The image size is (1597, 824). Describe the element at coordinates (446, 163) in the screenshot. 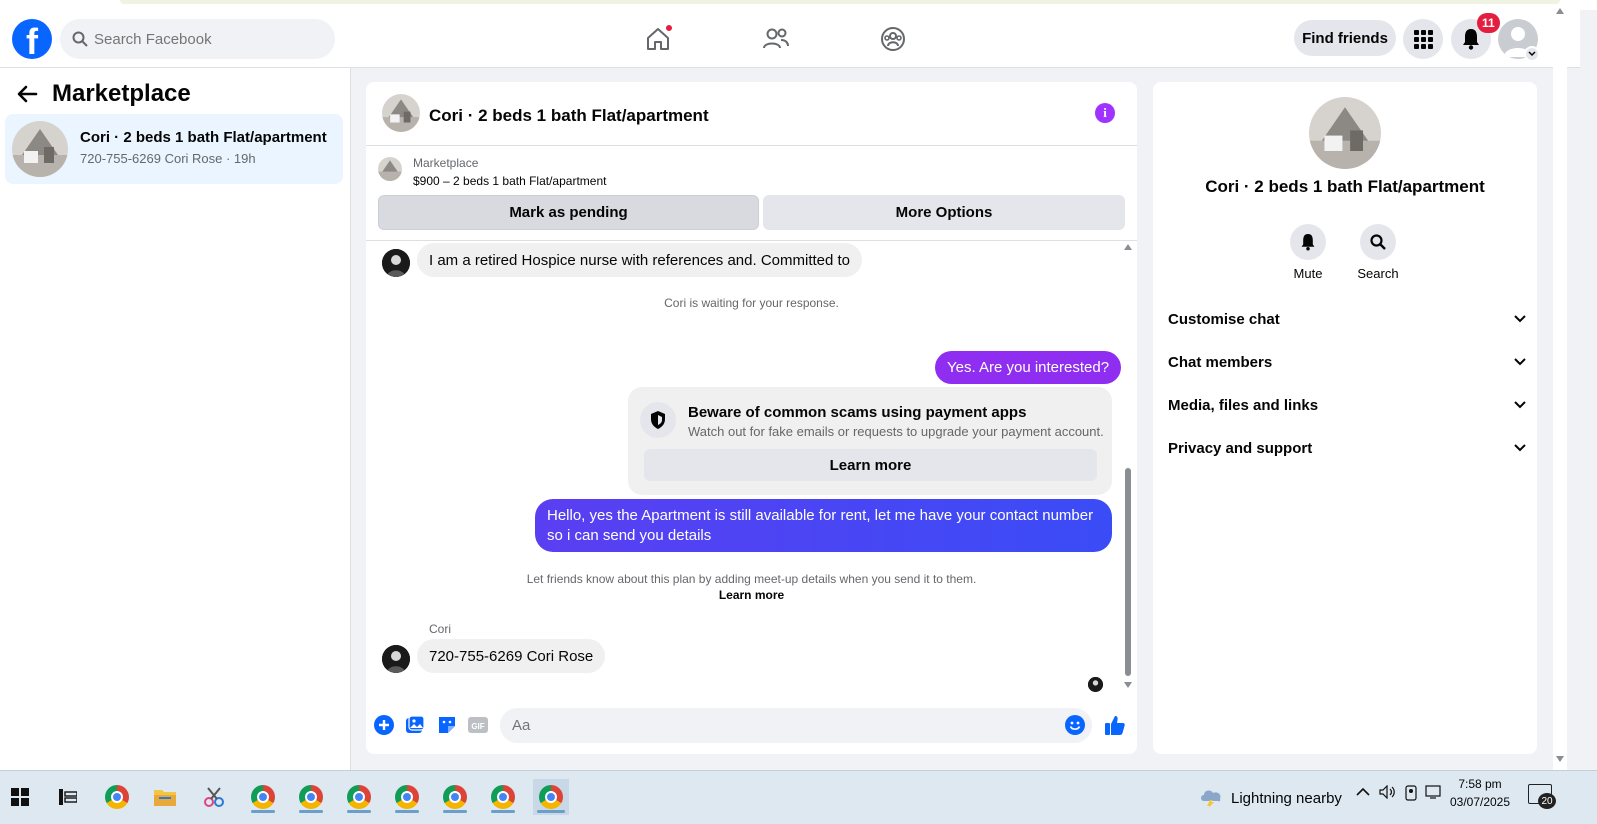

I see `listing-source: Marketplace` at that location.